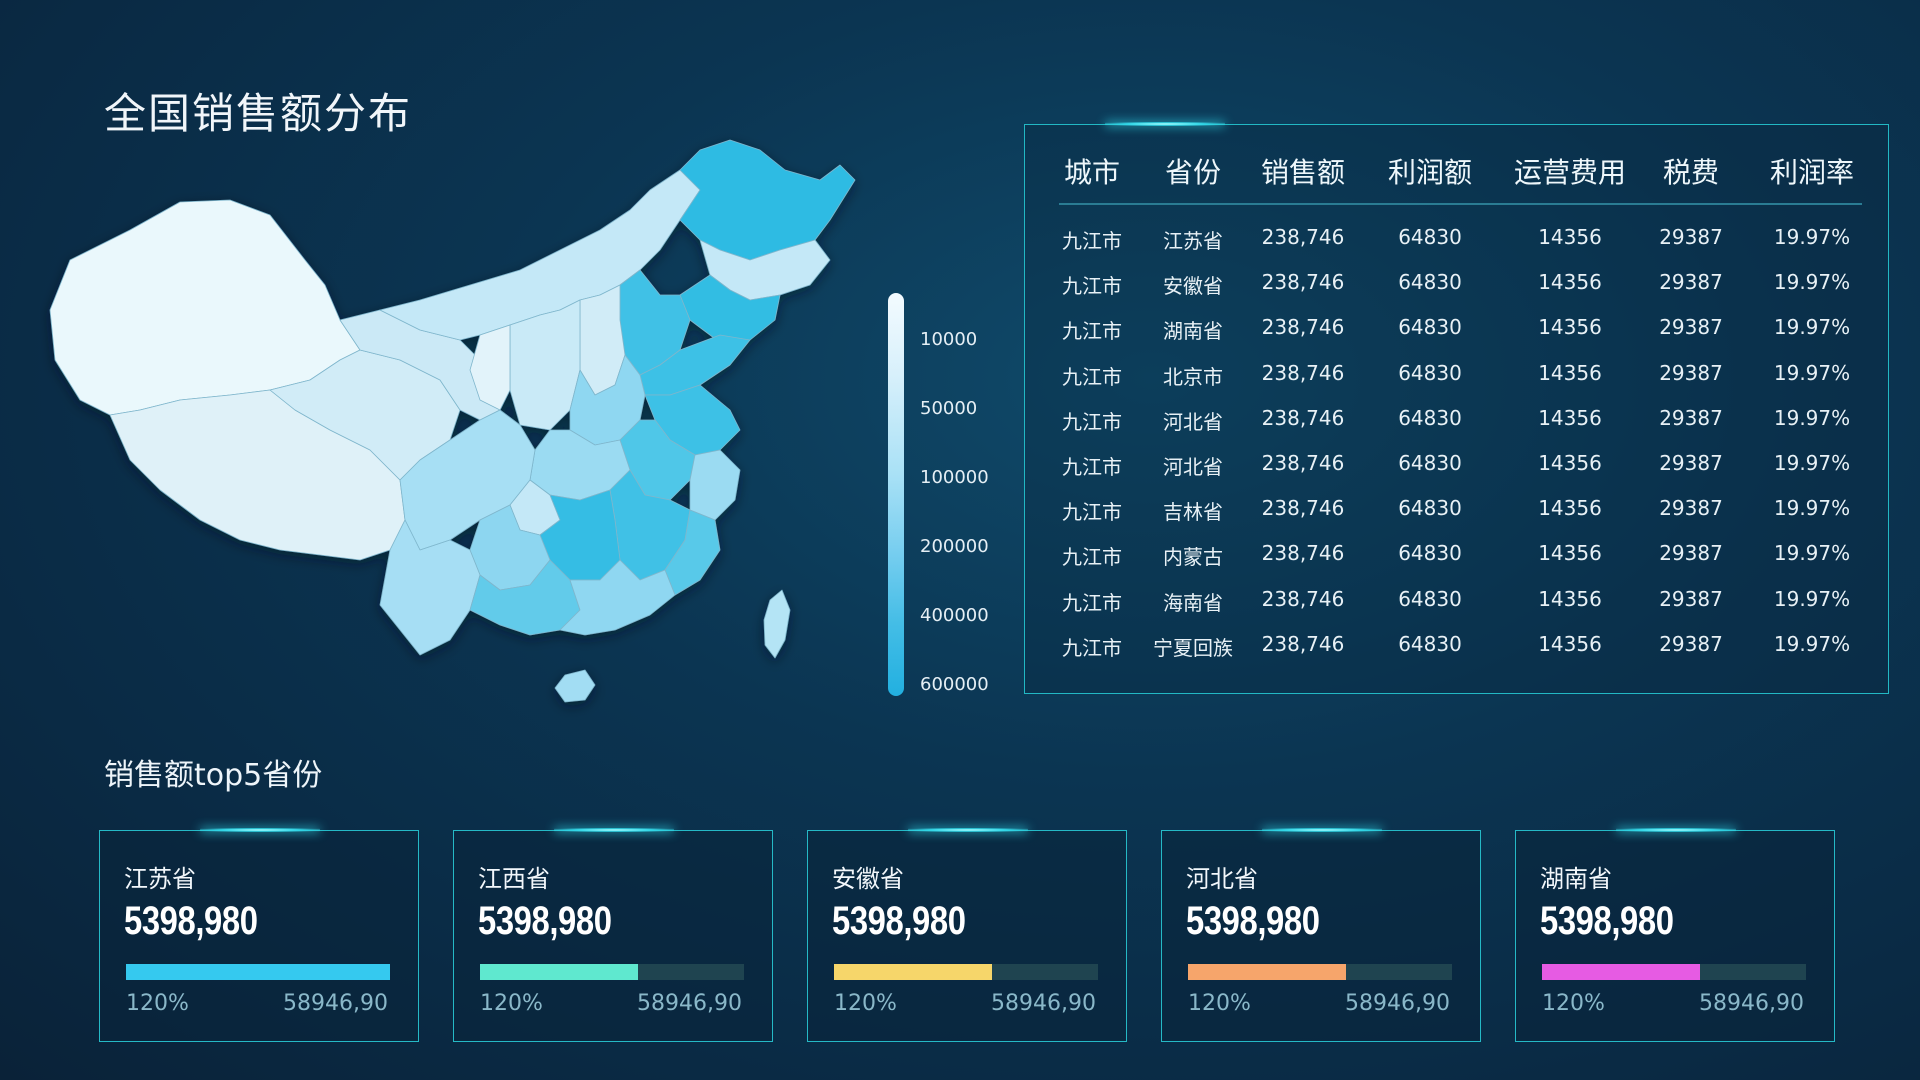  I want to click on cell-province: 海南省, so click(1193, 602).